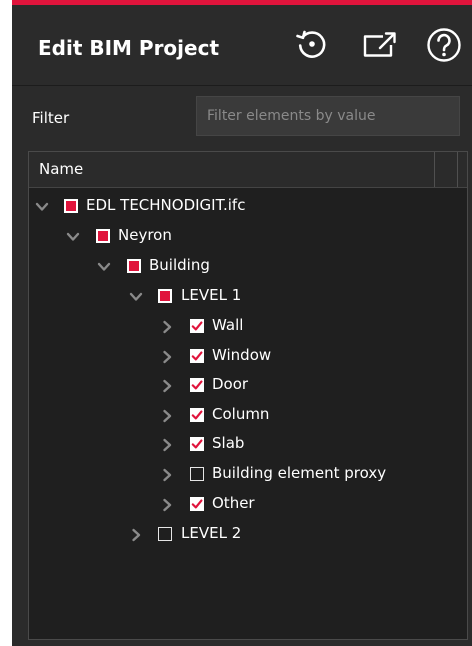  What do you see at coordinates (129, 48) in the screenshot?
I see `panel-title: Edit BIM Project` at bounding box center [129, 48].